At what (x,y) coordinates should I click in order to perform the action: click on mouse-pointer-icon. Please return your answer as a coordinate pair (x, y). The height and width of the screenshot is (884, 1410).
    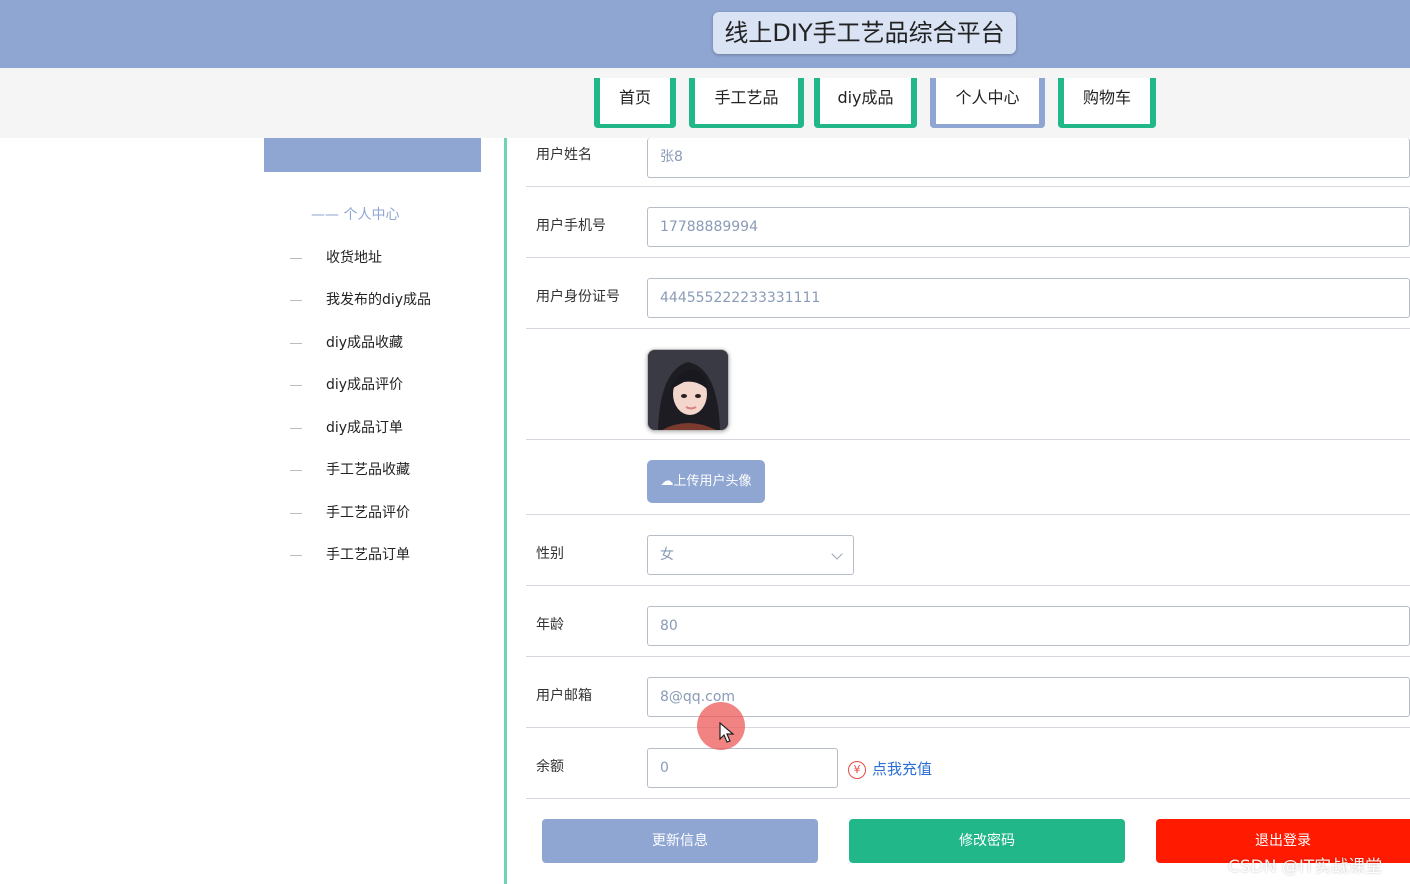
    Looking at the image, I should click on (727, 732).